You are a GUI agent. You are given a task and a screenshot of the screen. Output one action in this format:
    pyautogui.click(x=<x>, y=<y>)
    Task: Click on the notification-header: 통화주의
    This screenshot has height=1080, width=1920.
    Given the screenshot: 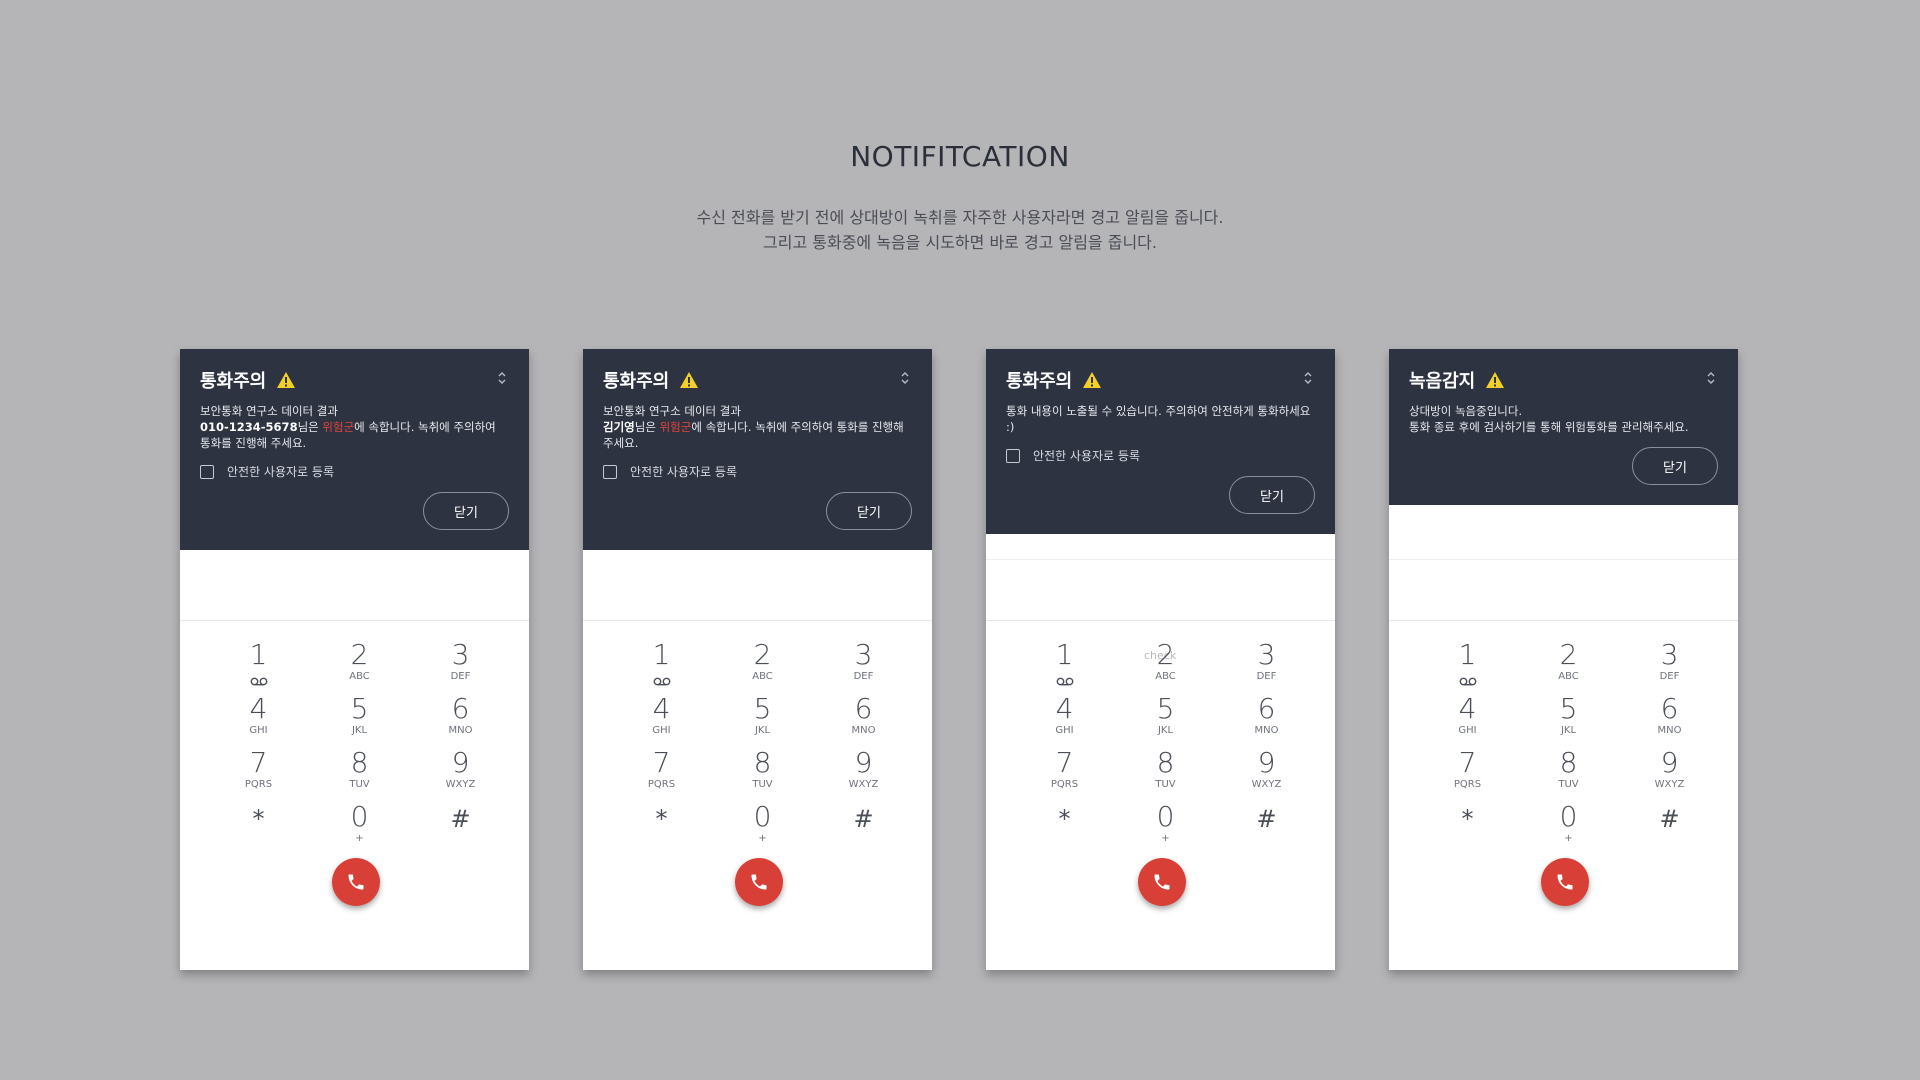 What is the action you would take?
    pyautogui.click(x=354, y=380)
    